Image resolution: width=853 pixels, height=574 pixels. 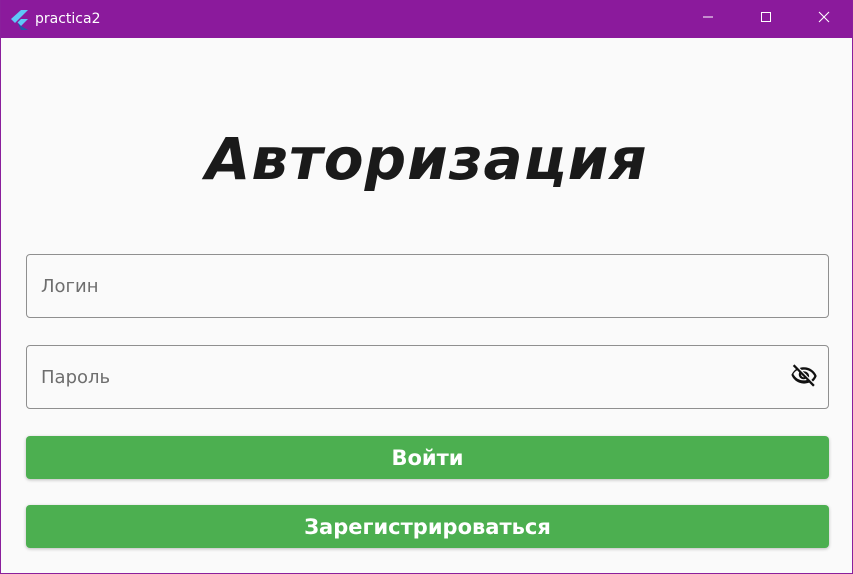 I want to click on minimize-icon, so click(x=708, y=19).